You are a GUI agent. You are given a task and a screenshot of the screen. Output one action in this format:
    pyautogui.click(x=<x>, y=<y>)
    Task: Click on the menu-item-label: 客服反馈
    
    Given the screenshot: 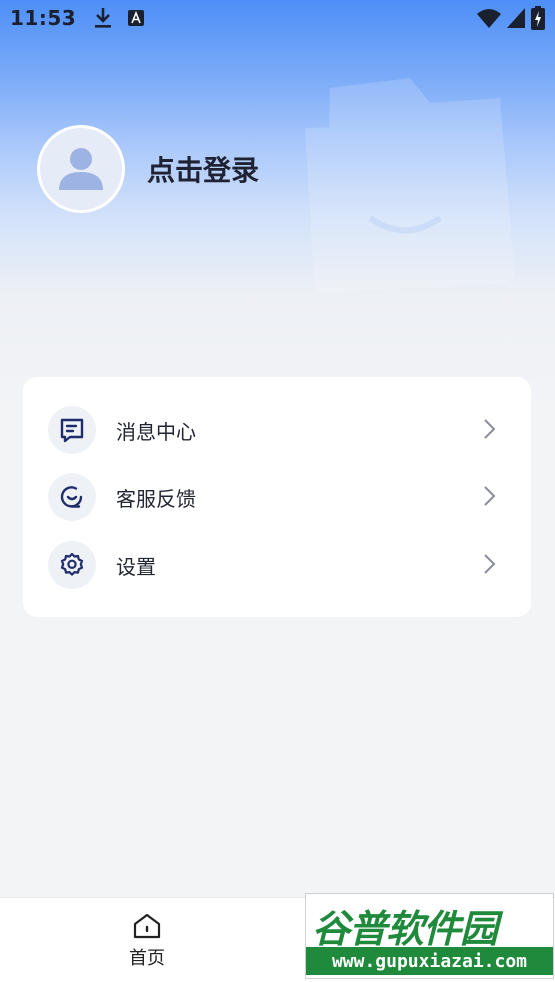 What is the action you would take?
    pyautogui.click(x=156, y=498)
    